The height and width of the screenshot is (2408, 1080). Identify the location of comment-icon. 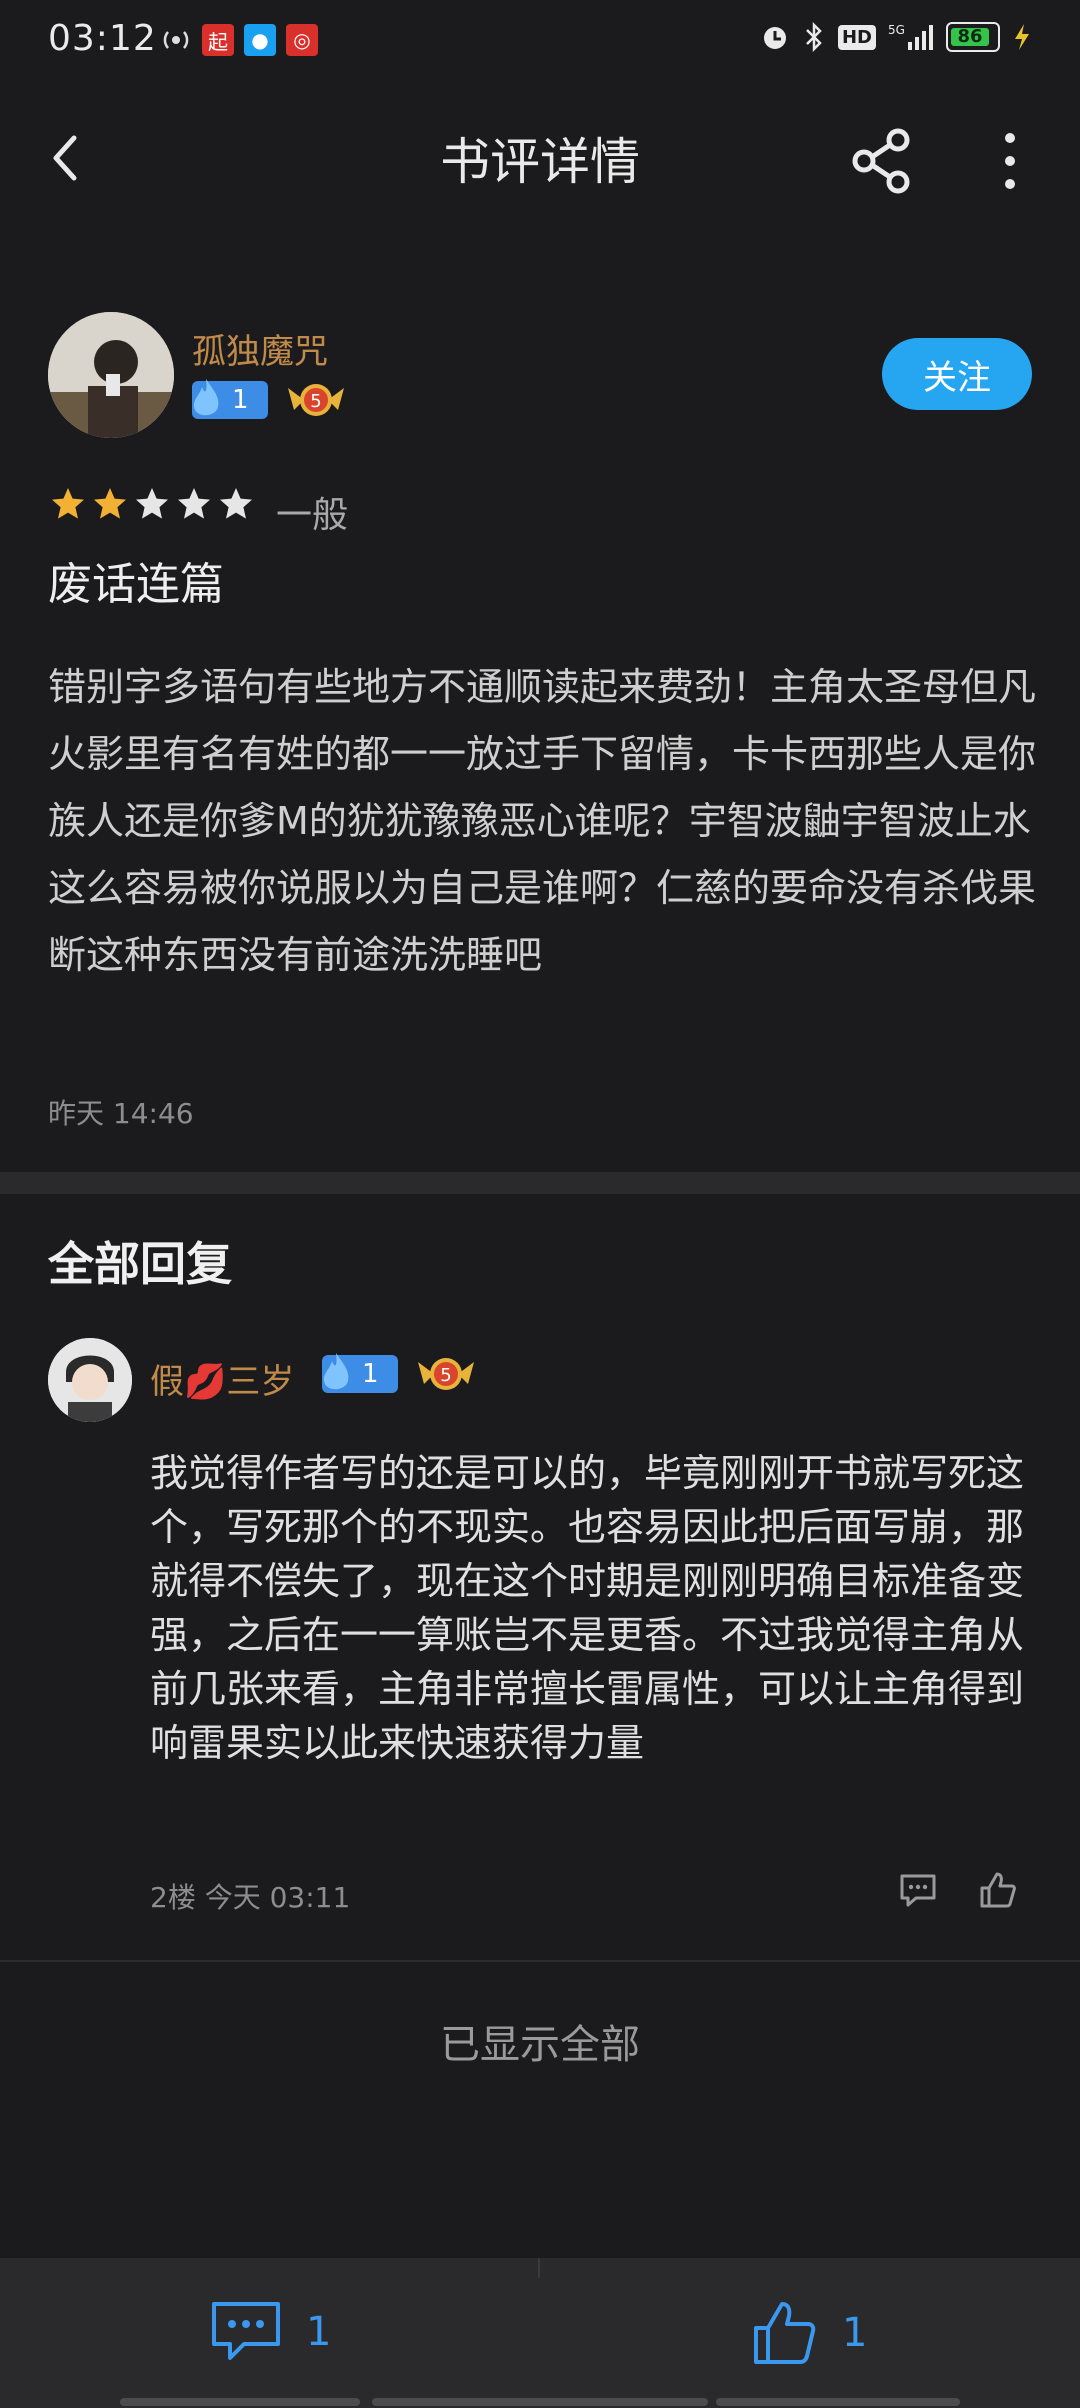
(246, 2331).